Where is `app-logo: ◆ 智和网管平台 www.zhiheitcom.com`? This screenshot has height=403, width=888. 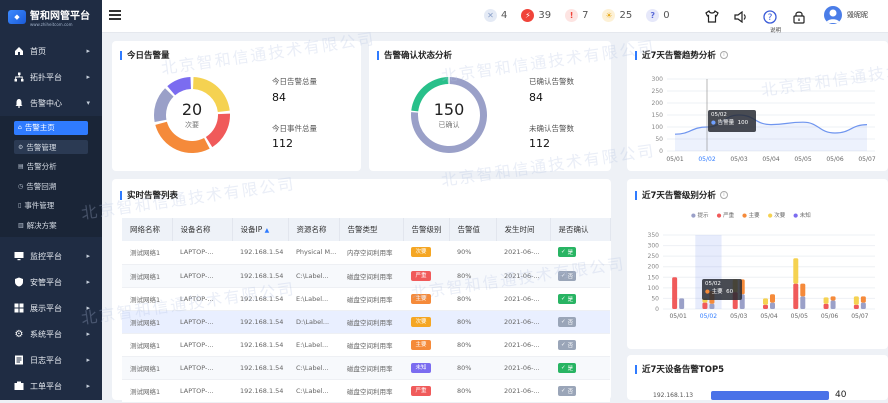
app-logo: ◆ 智和网管平台 www.zhiheitcom.com is located at coordinates (51, 17).